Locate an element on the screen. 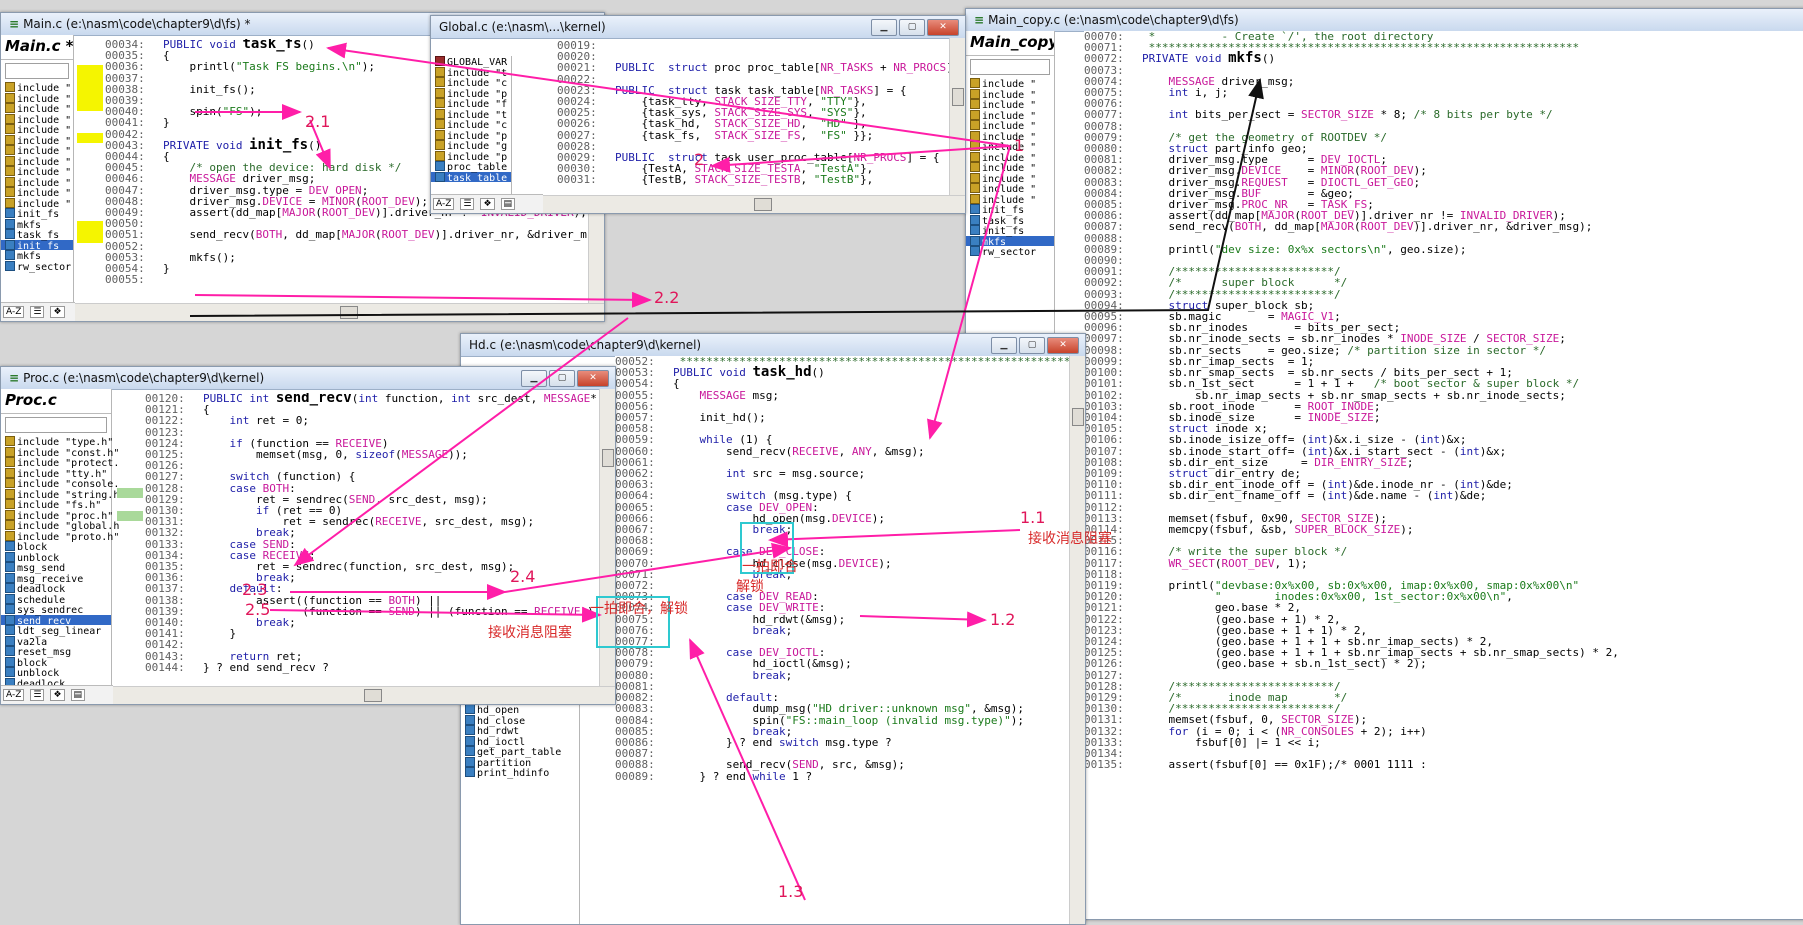  code-line: 00055: is located at coordinates (346, 279).